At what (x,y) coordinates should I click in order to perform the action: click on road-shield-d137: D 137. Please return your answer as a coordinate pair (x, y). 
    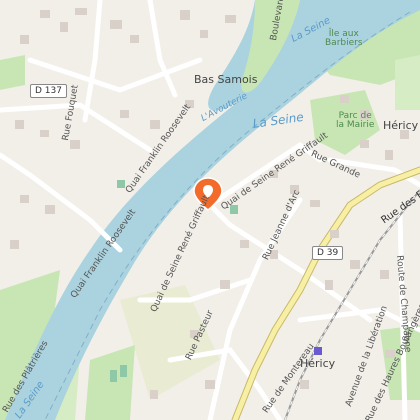
    Looking at the image, I should click on (48, 91).